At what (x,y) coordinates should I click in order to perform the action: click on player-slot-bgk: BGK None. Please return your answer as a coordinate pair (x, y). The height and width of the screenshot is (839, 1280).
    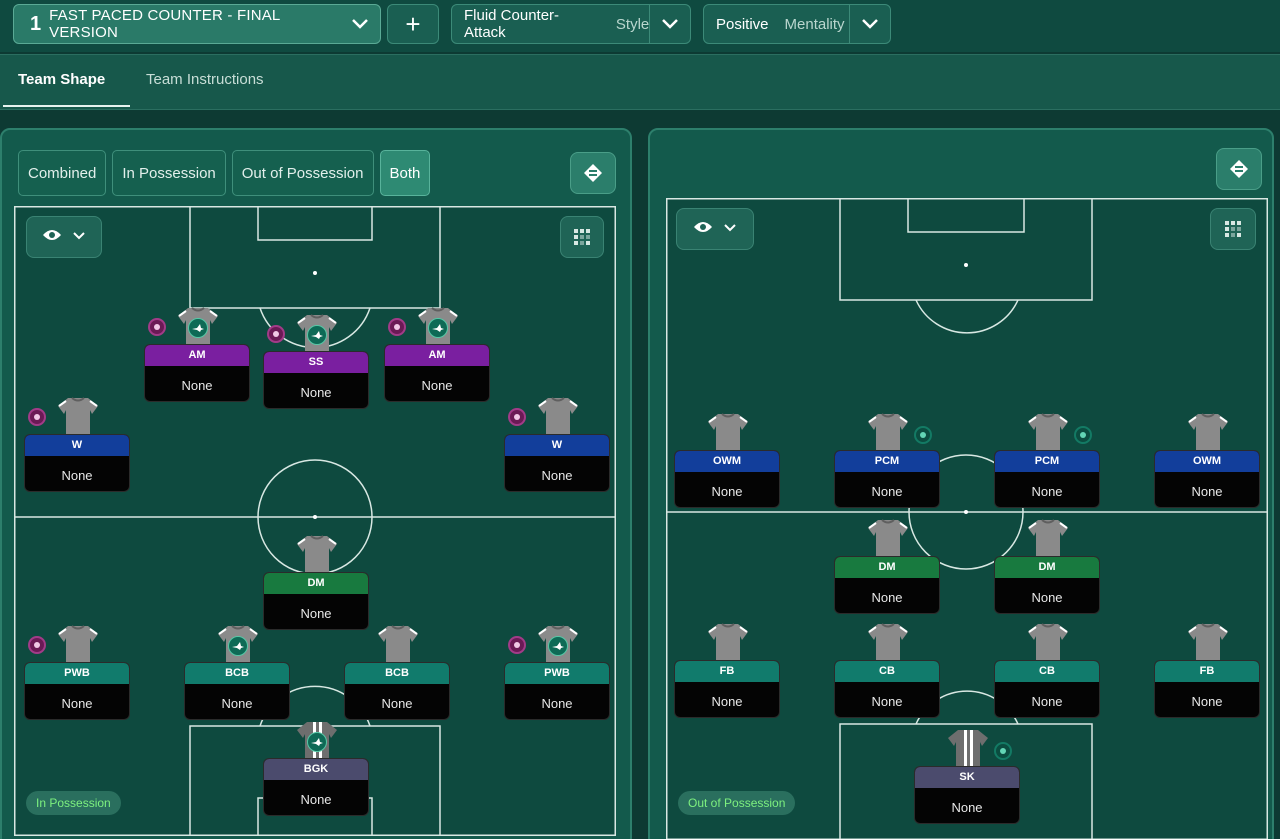
    Looking at the image, I should click on (316, 770).